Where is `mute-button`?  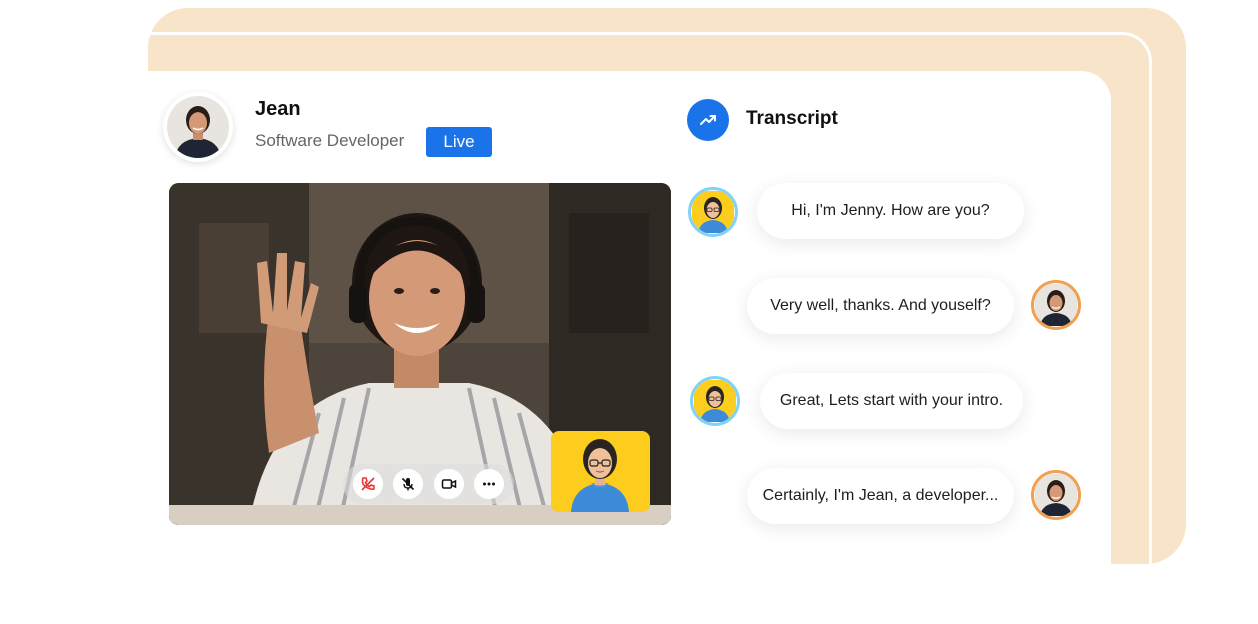 mute-button is located at coordinates (408, 484).